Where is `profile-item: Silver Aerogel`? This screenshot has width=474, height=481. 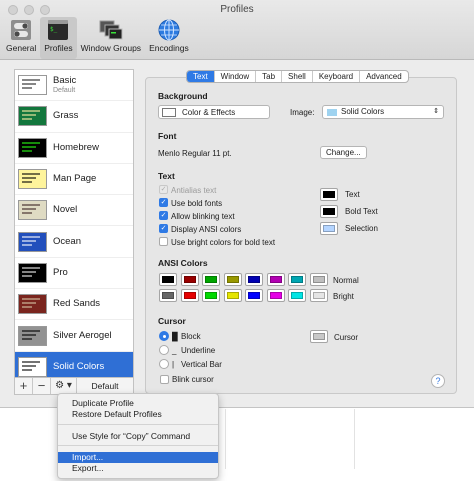 profile-item: Silver Aerogel is located at coordinates (74, 336).